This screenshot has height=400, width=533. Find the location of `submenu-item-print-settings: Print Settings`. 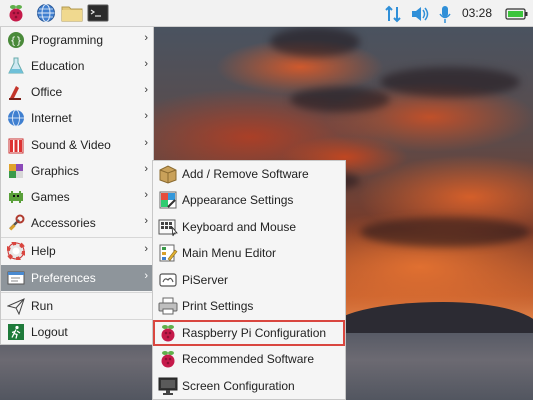

submenu-item-print-settings: Print Settings is located at coordinates (249, 306).